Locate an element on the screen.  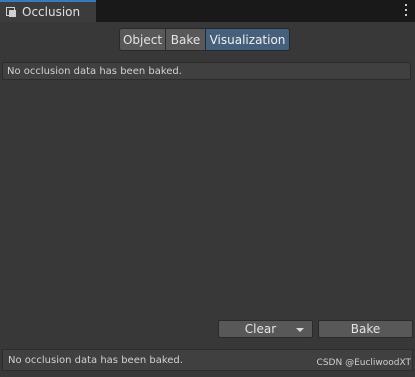
mode-toolbar: Object Bake Visualization is located at coordinates (204, 39).